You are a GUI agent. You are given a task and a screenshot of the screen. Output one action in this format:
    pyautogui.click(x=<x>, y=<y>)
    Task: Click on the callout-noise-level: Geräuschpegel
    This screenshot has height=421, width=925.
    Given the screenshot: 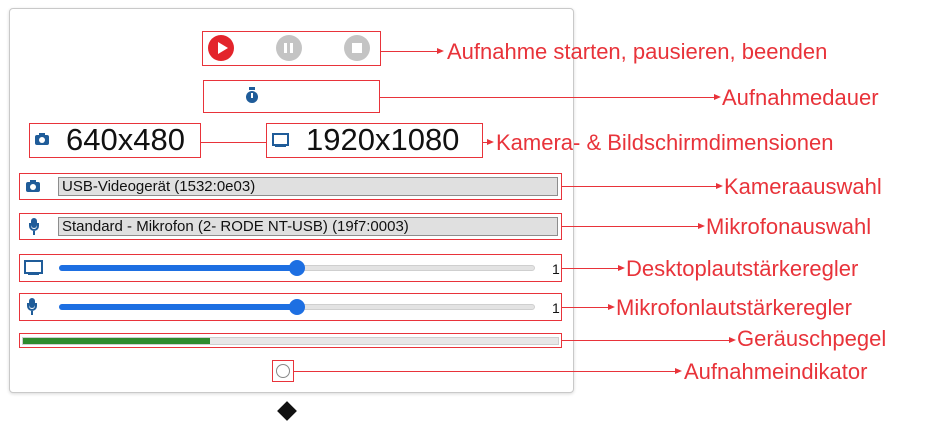 What is the action you would take?
    pyautogui.click(x=812, y=338)
    